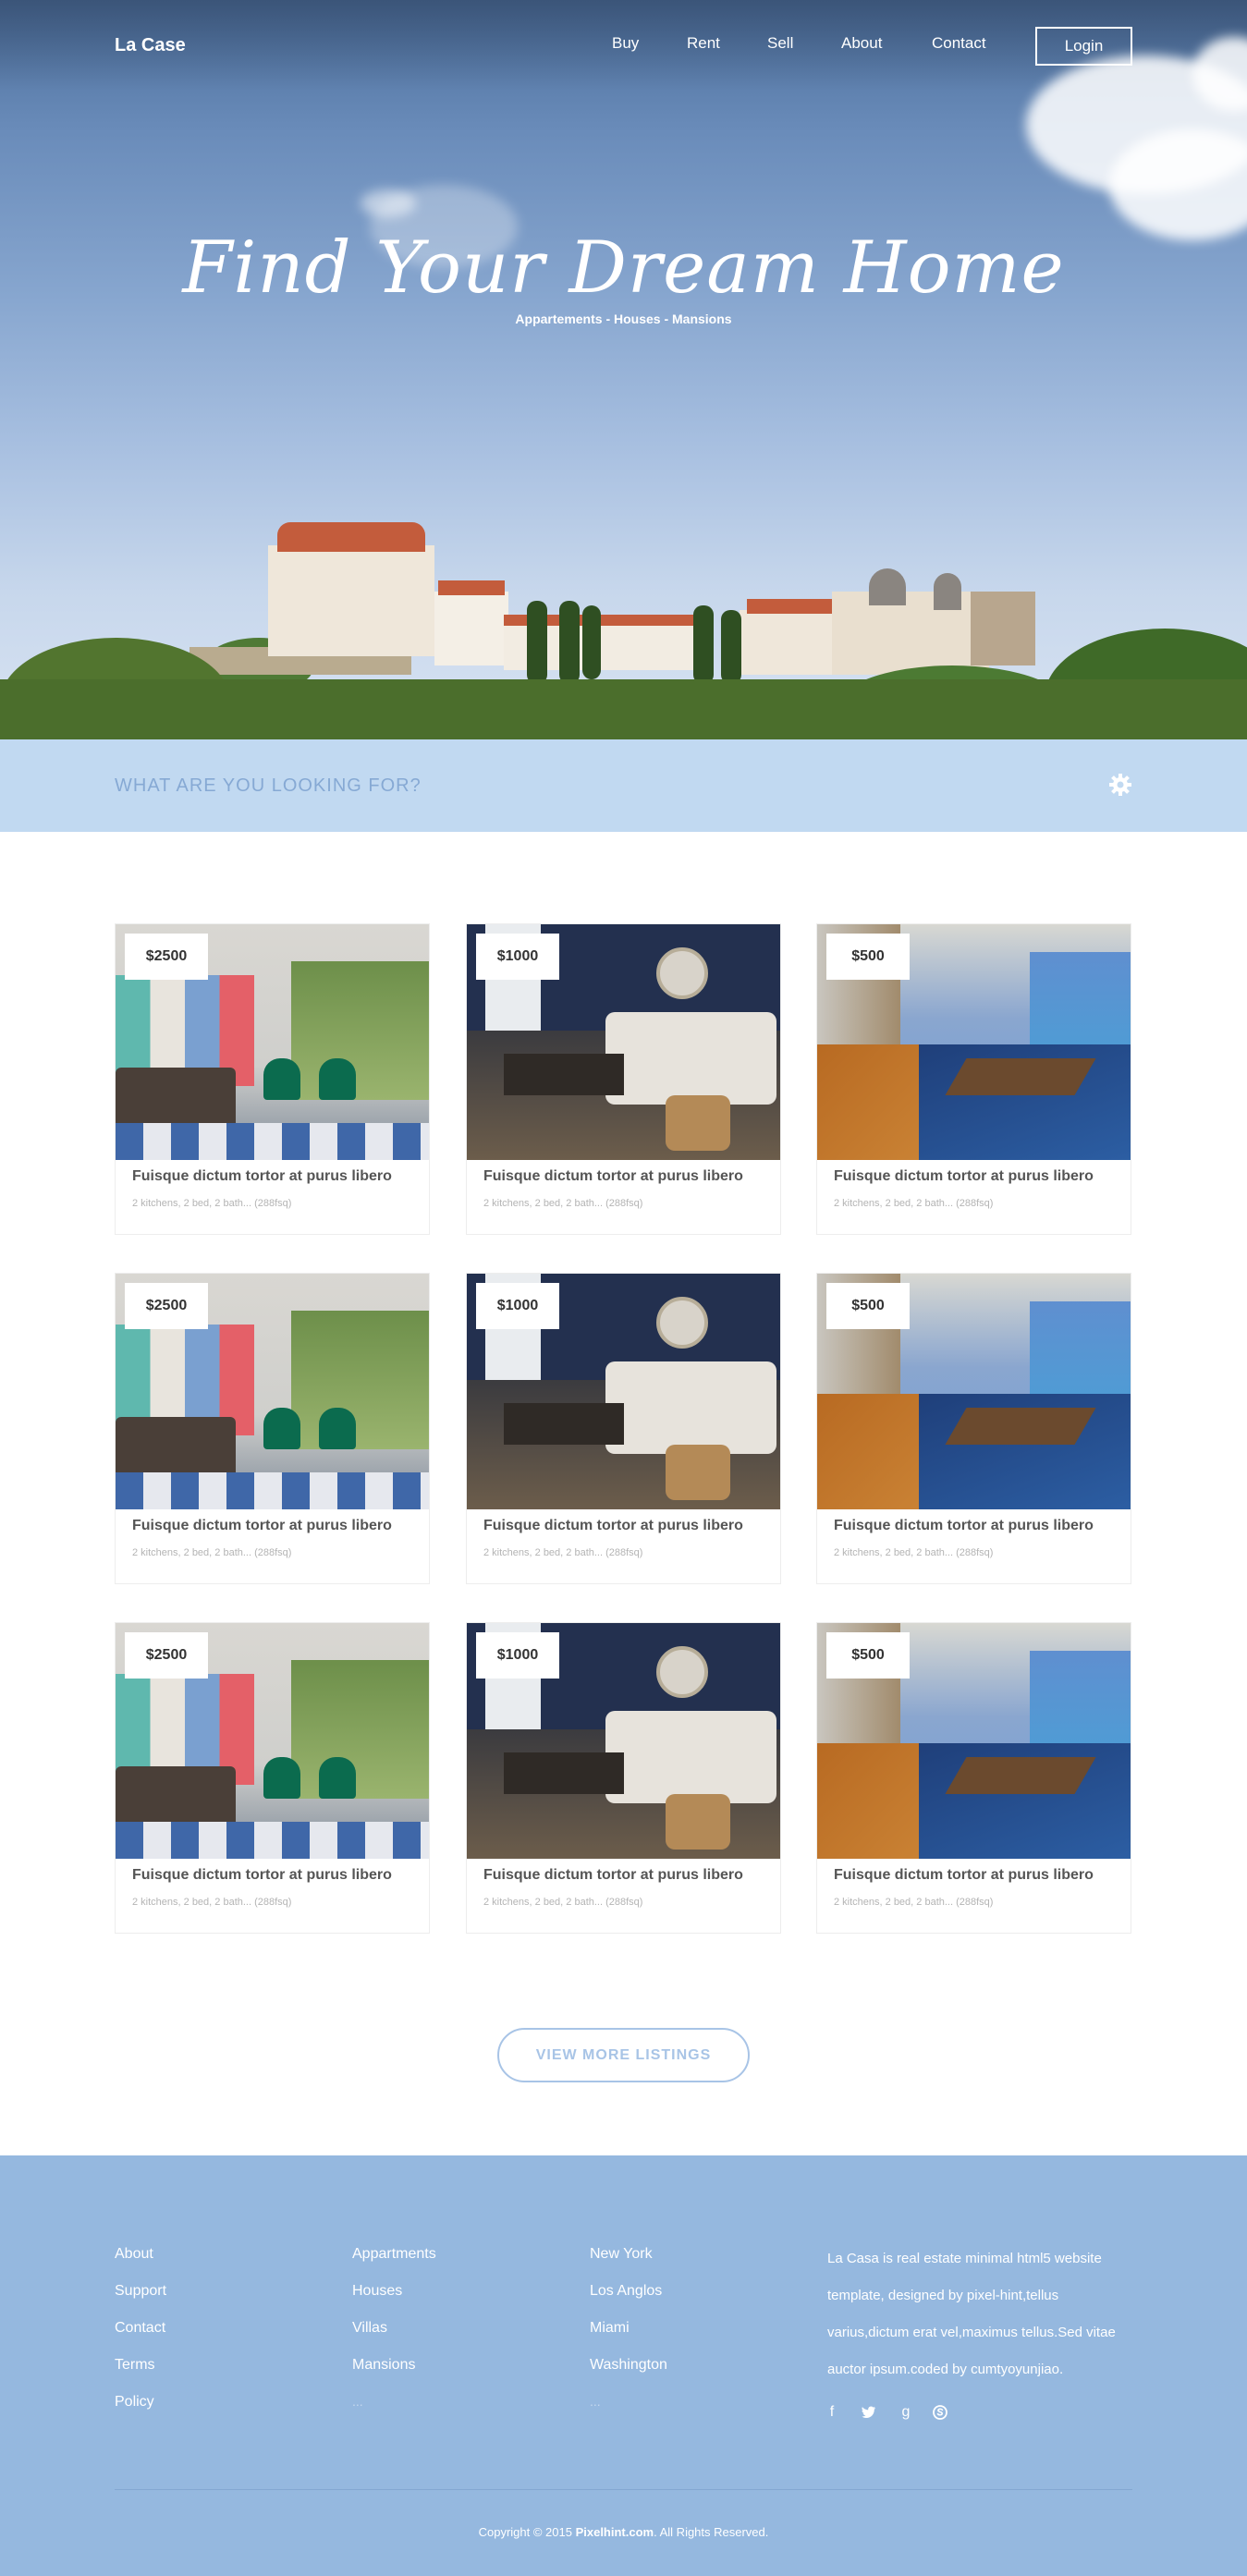 The image size is (1247, 2576). What do you see at coordinates (135, 2365) in the screenshot?
I see `footer-link-terms: Terms` at bounding box center [135, 2365].